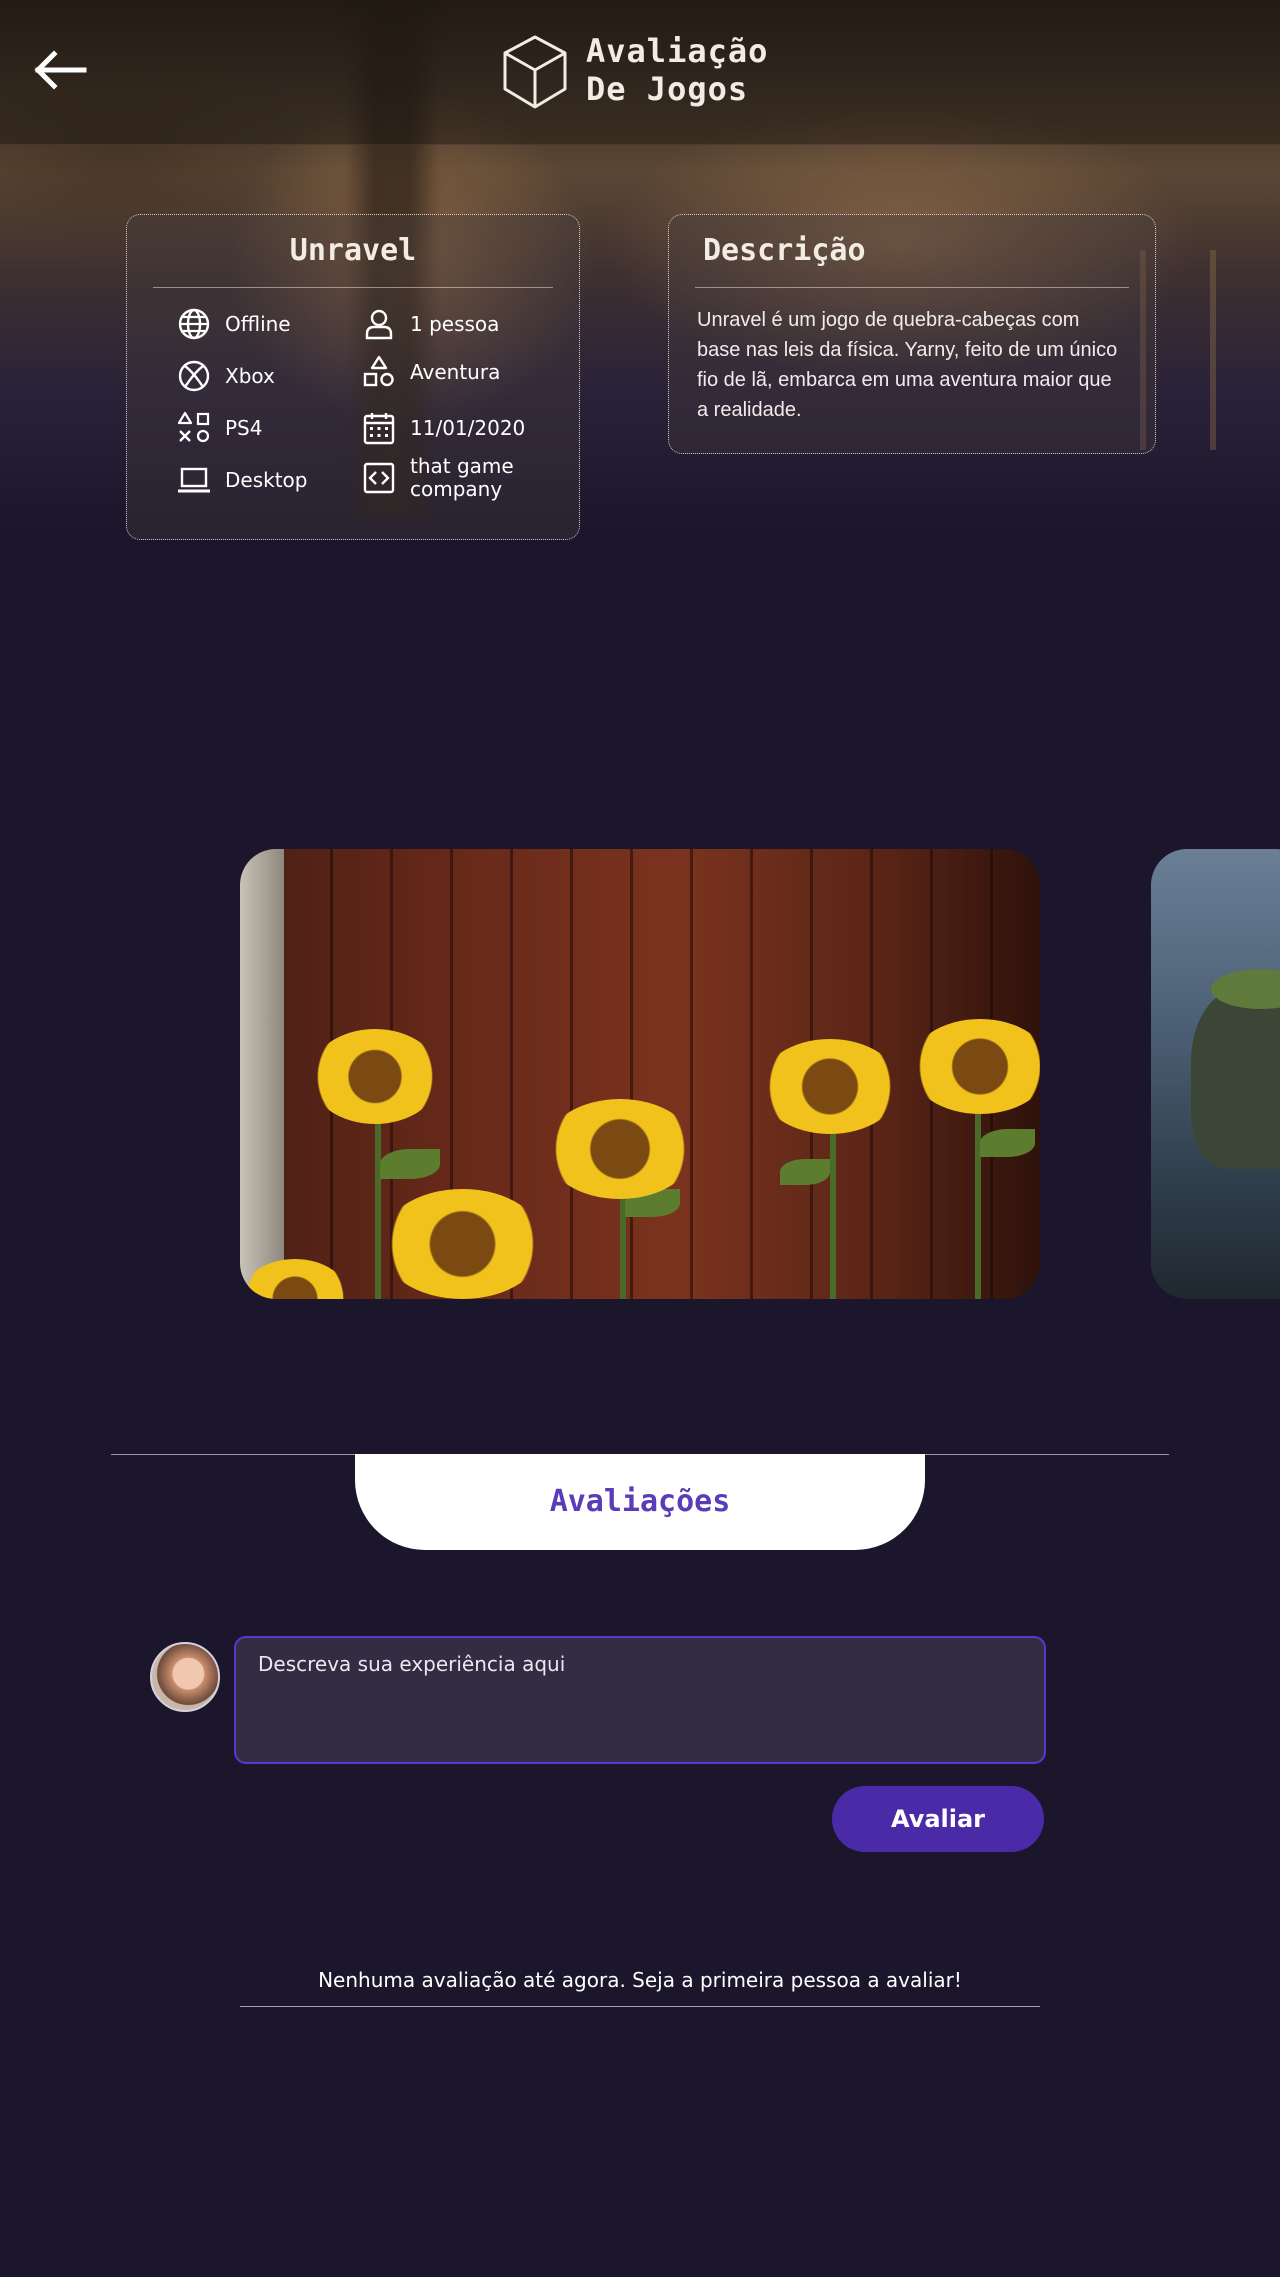 The image size is (1280, 2277). I want to click on info-item-release-date: 11/01/2020, so click(443, 428).